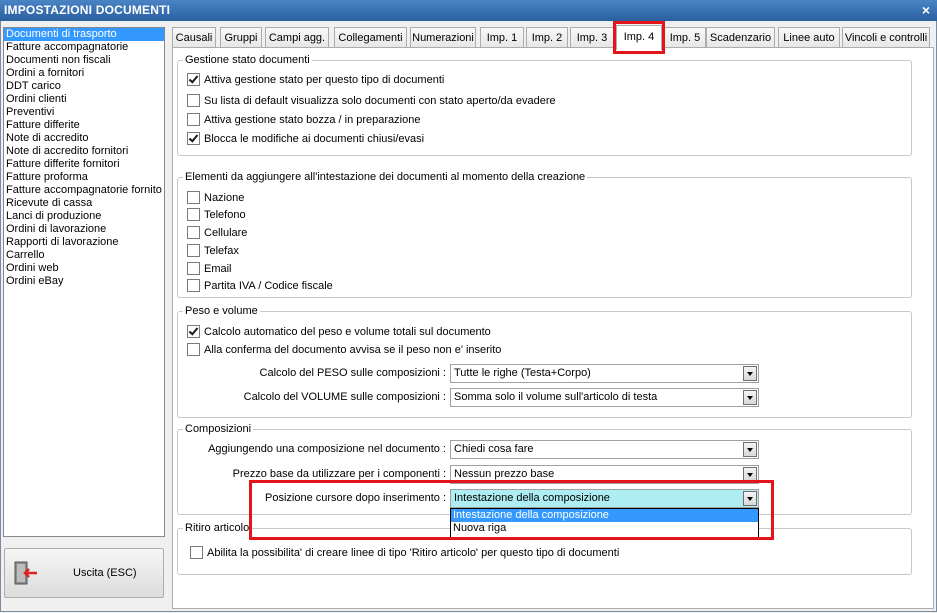  Describe the element at coordinates (84, 216) in the screenshot. I see `doc-type-item: Lanci di produzione` at that location.